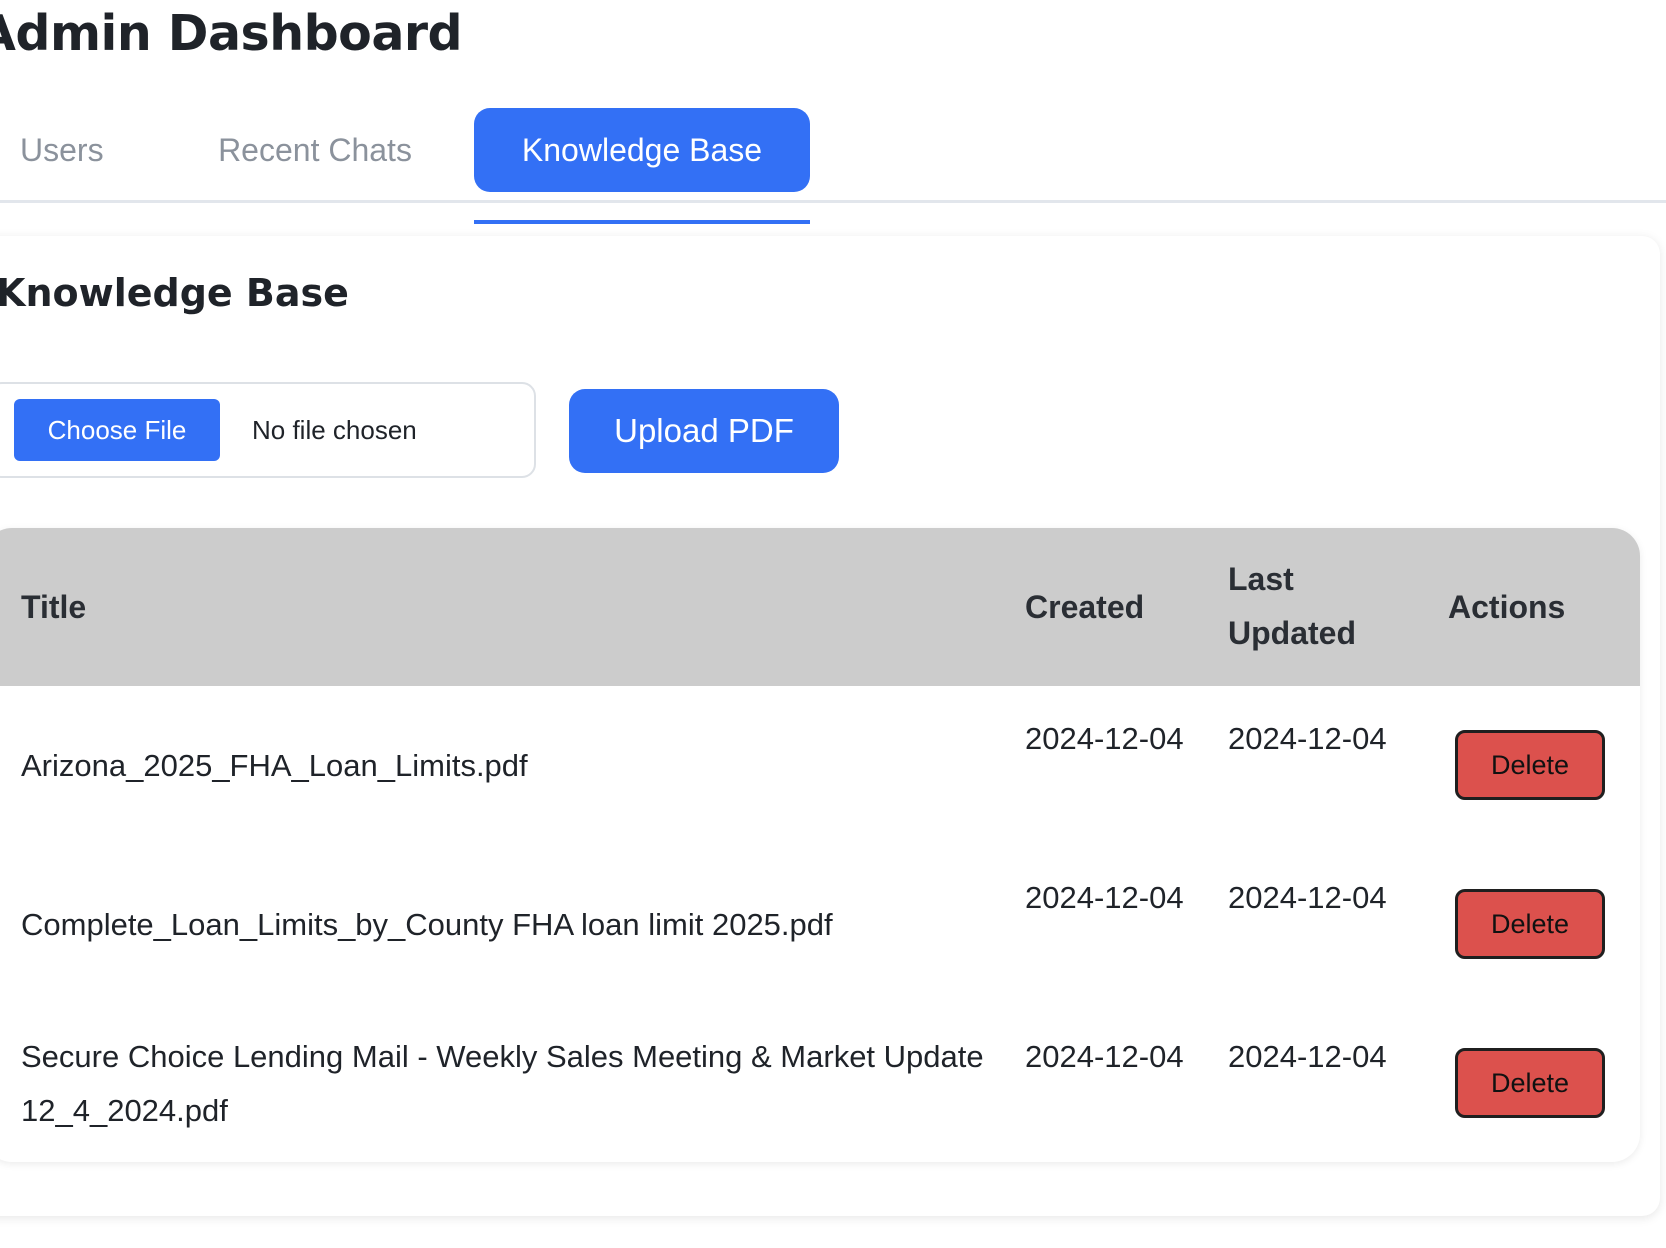  Describe the element at coordinates (54, 607) in the screenshot. I see `column-header-title: Title` at that location.